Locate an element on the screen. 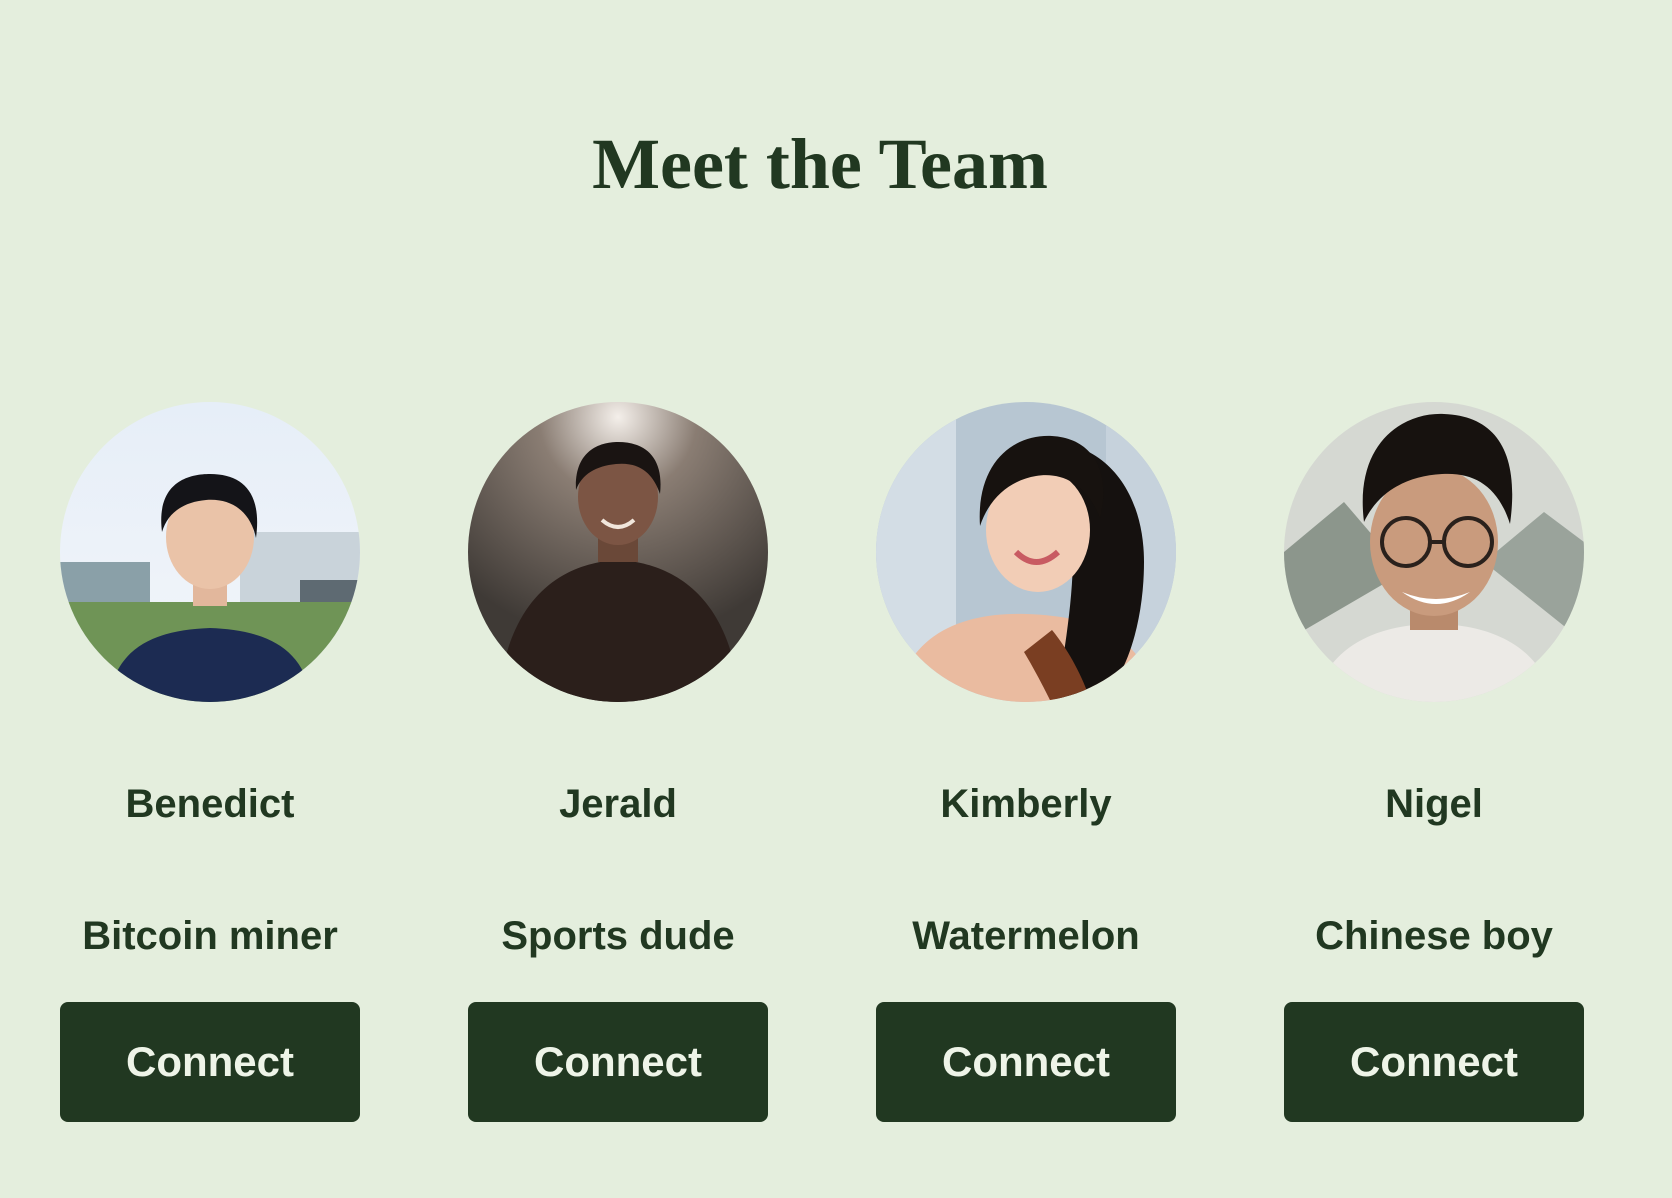  team-member-card: Benedict Bitcoin miner Connect is located at coordinates (210, 762).